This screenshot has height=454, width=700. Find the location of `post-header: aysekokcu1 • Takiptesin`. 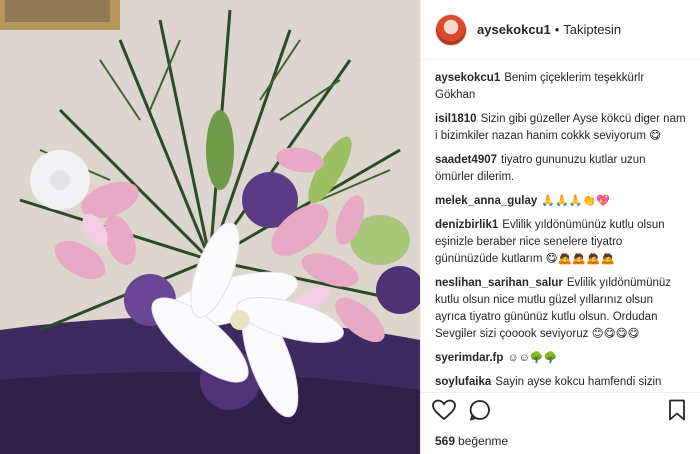

post-header: aysekokcu1 • Takiptesin is located at coordinates (560, 30).